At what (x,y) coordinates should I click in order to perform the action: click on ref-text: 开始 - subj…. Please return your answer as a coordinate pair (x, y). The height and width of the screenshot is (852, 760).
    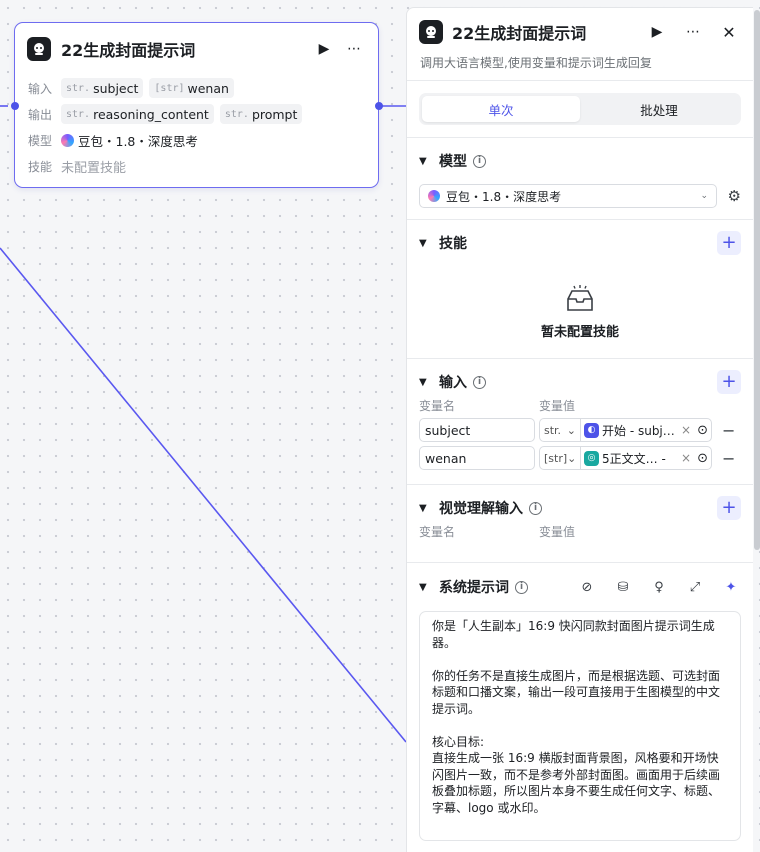
    Looking at the image, I should click on (638, 430).